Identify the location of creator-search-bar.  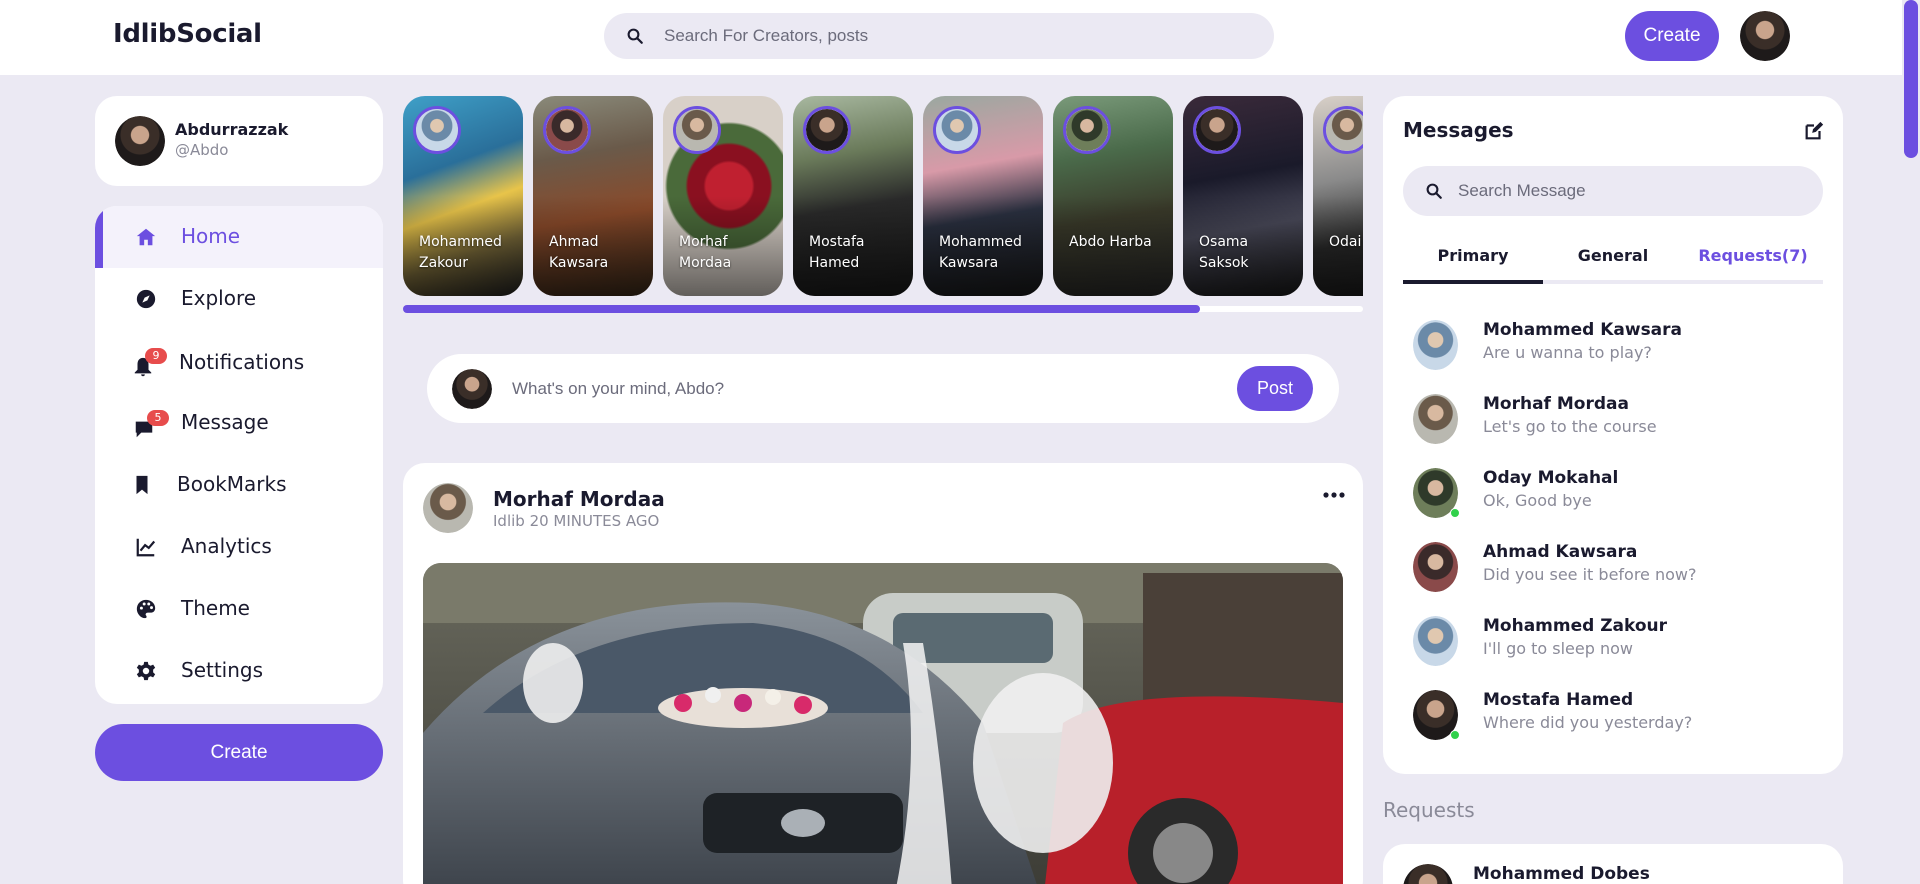
(939, 36).